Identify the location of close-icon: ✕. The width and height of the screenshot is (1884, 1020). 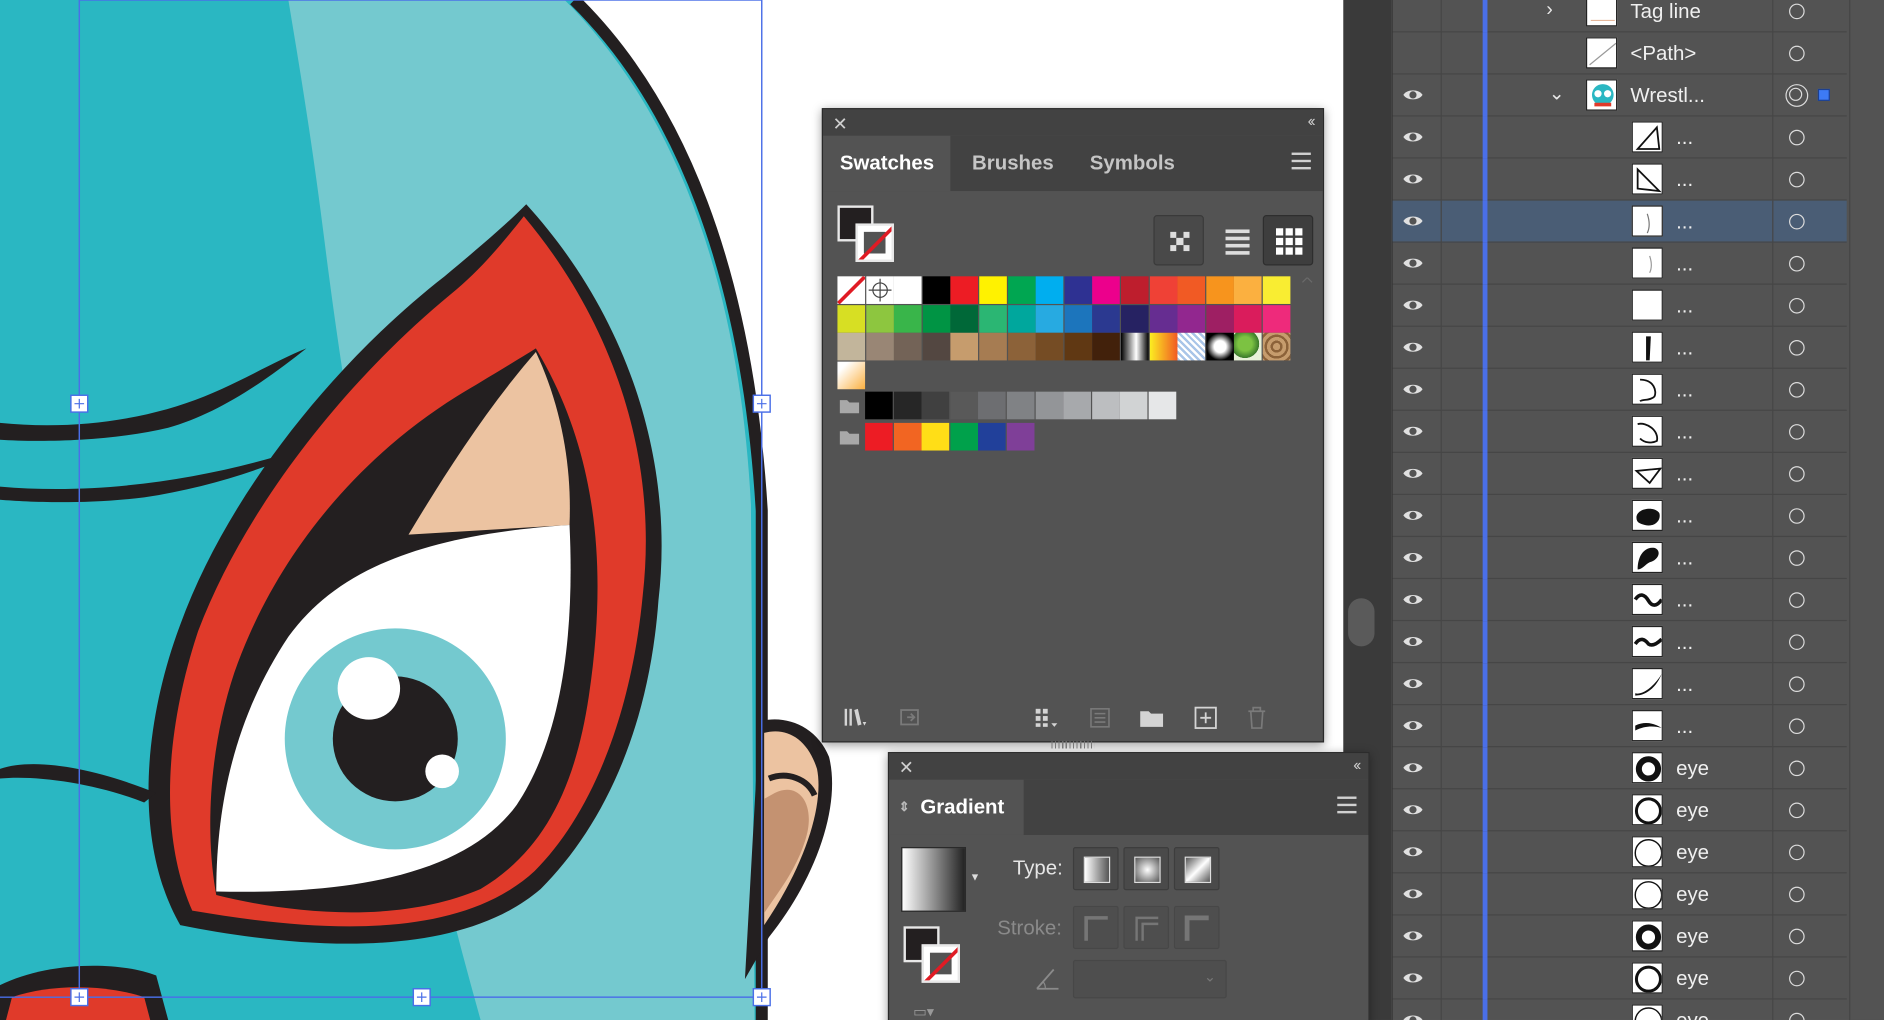
(906, 767).